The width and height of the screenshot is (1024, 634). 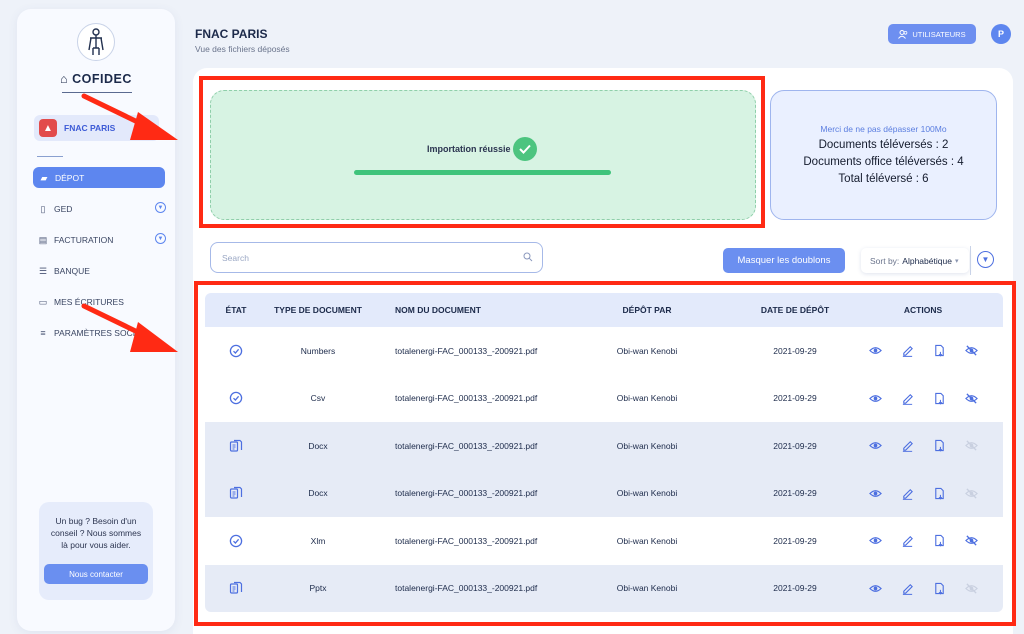 What do you see at coordinates (96, 574) in the screenshot?
I see `contact-button: Nous contacter` at bounding box center [96, 574].